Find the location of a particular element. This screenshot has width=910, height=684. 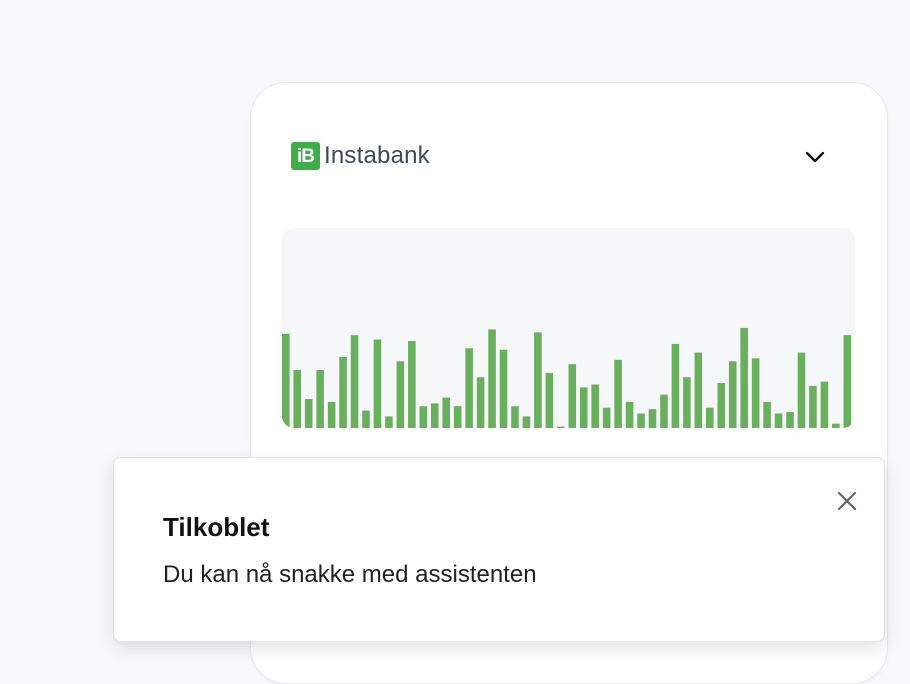

brand-name: Instabank is located at coordinates (377, 155).